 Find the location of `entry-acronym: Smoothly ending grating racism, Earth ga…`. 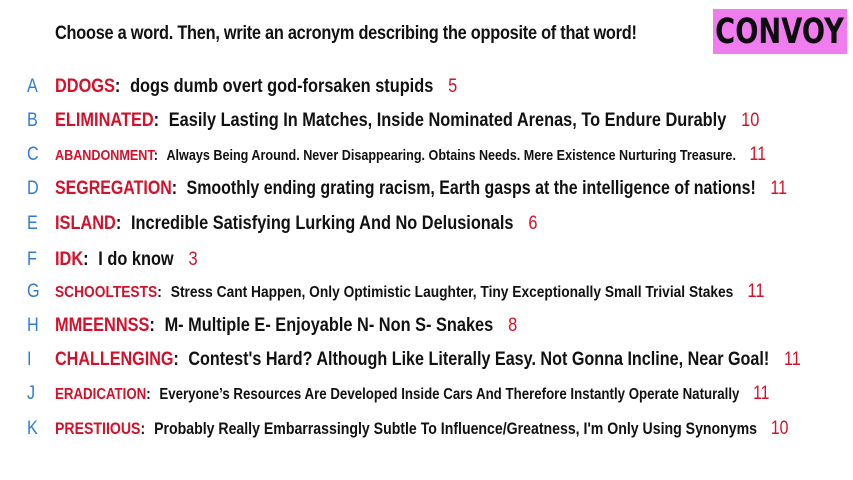

entry-acronym: Smoothly ending grating racism, Earth ga… is located at coordinates (471, 188).